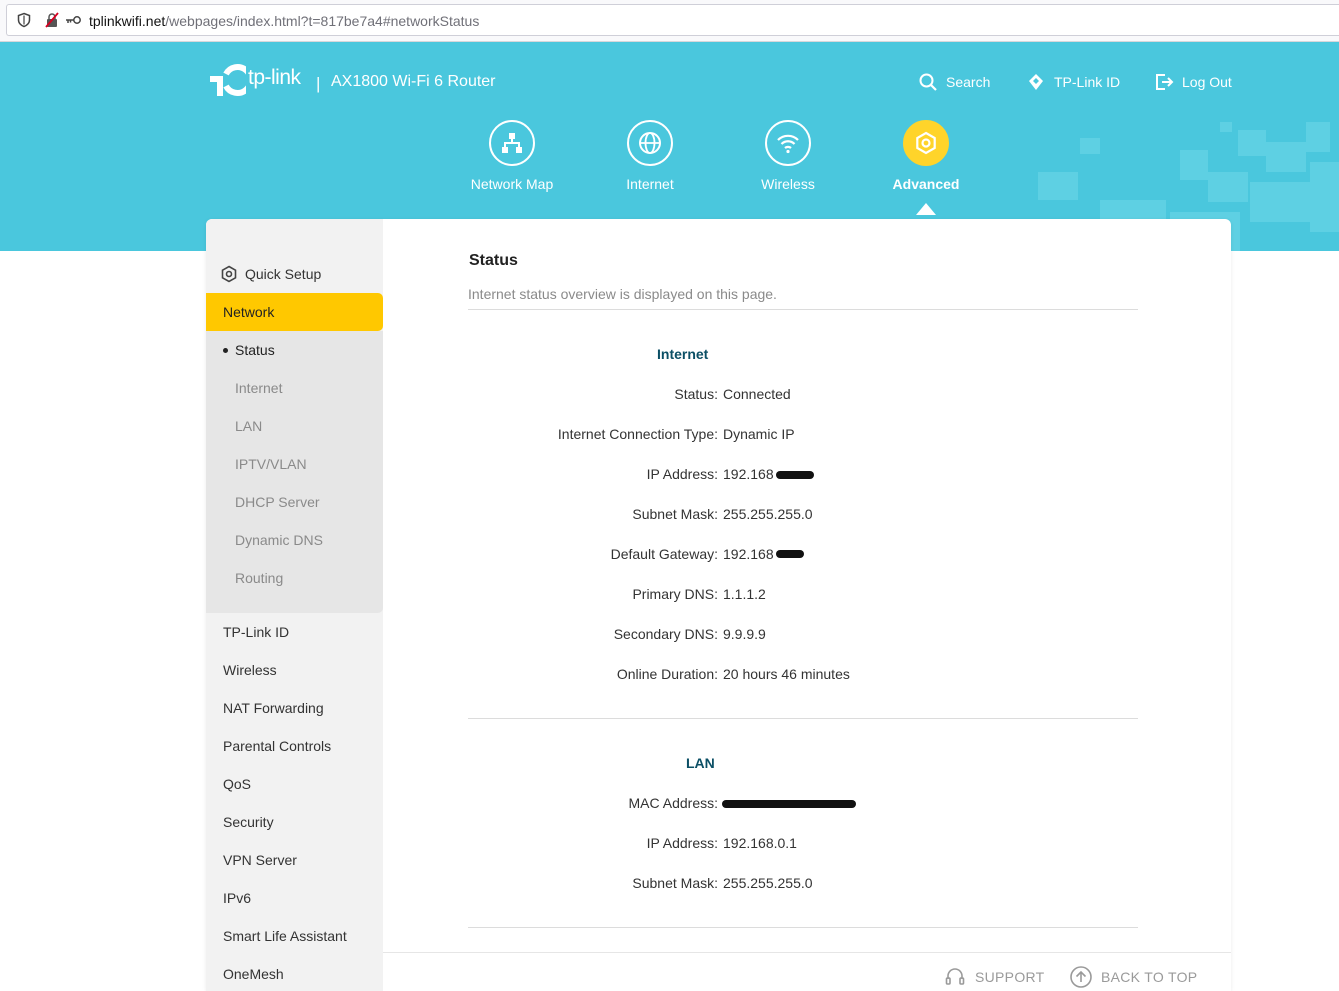 This screenshot has height=991, width=1339. Describe the element at coordinates (294, 426) in the screenshot. I see `submenu-item-lan: LAN` at that location.